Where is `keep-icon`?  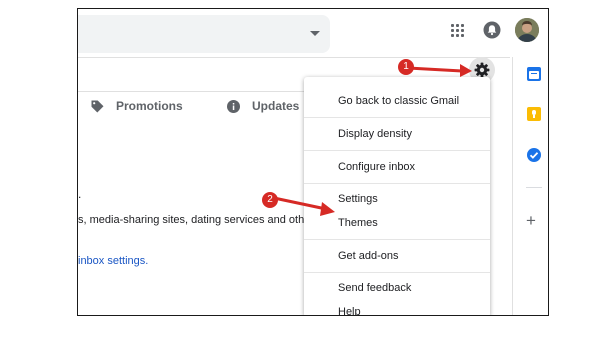 keep-icon is located at coordinates (534, 114).